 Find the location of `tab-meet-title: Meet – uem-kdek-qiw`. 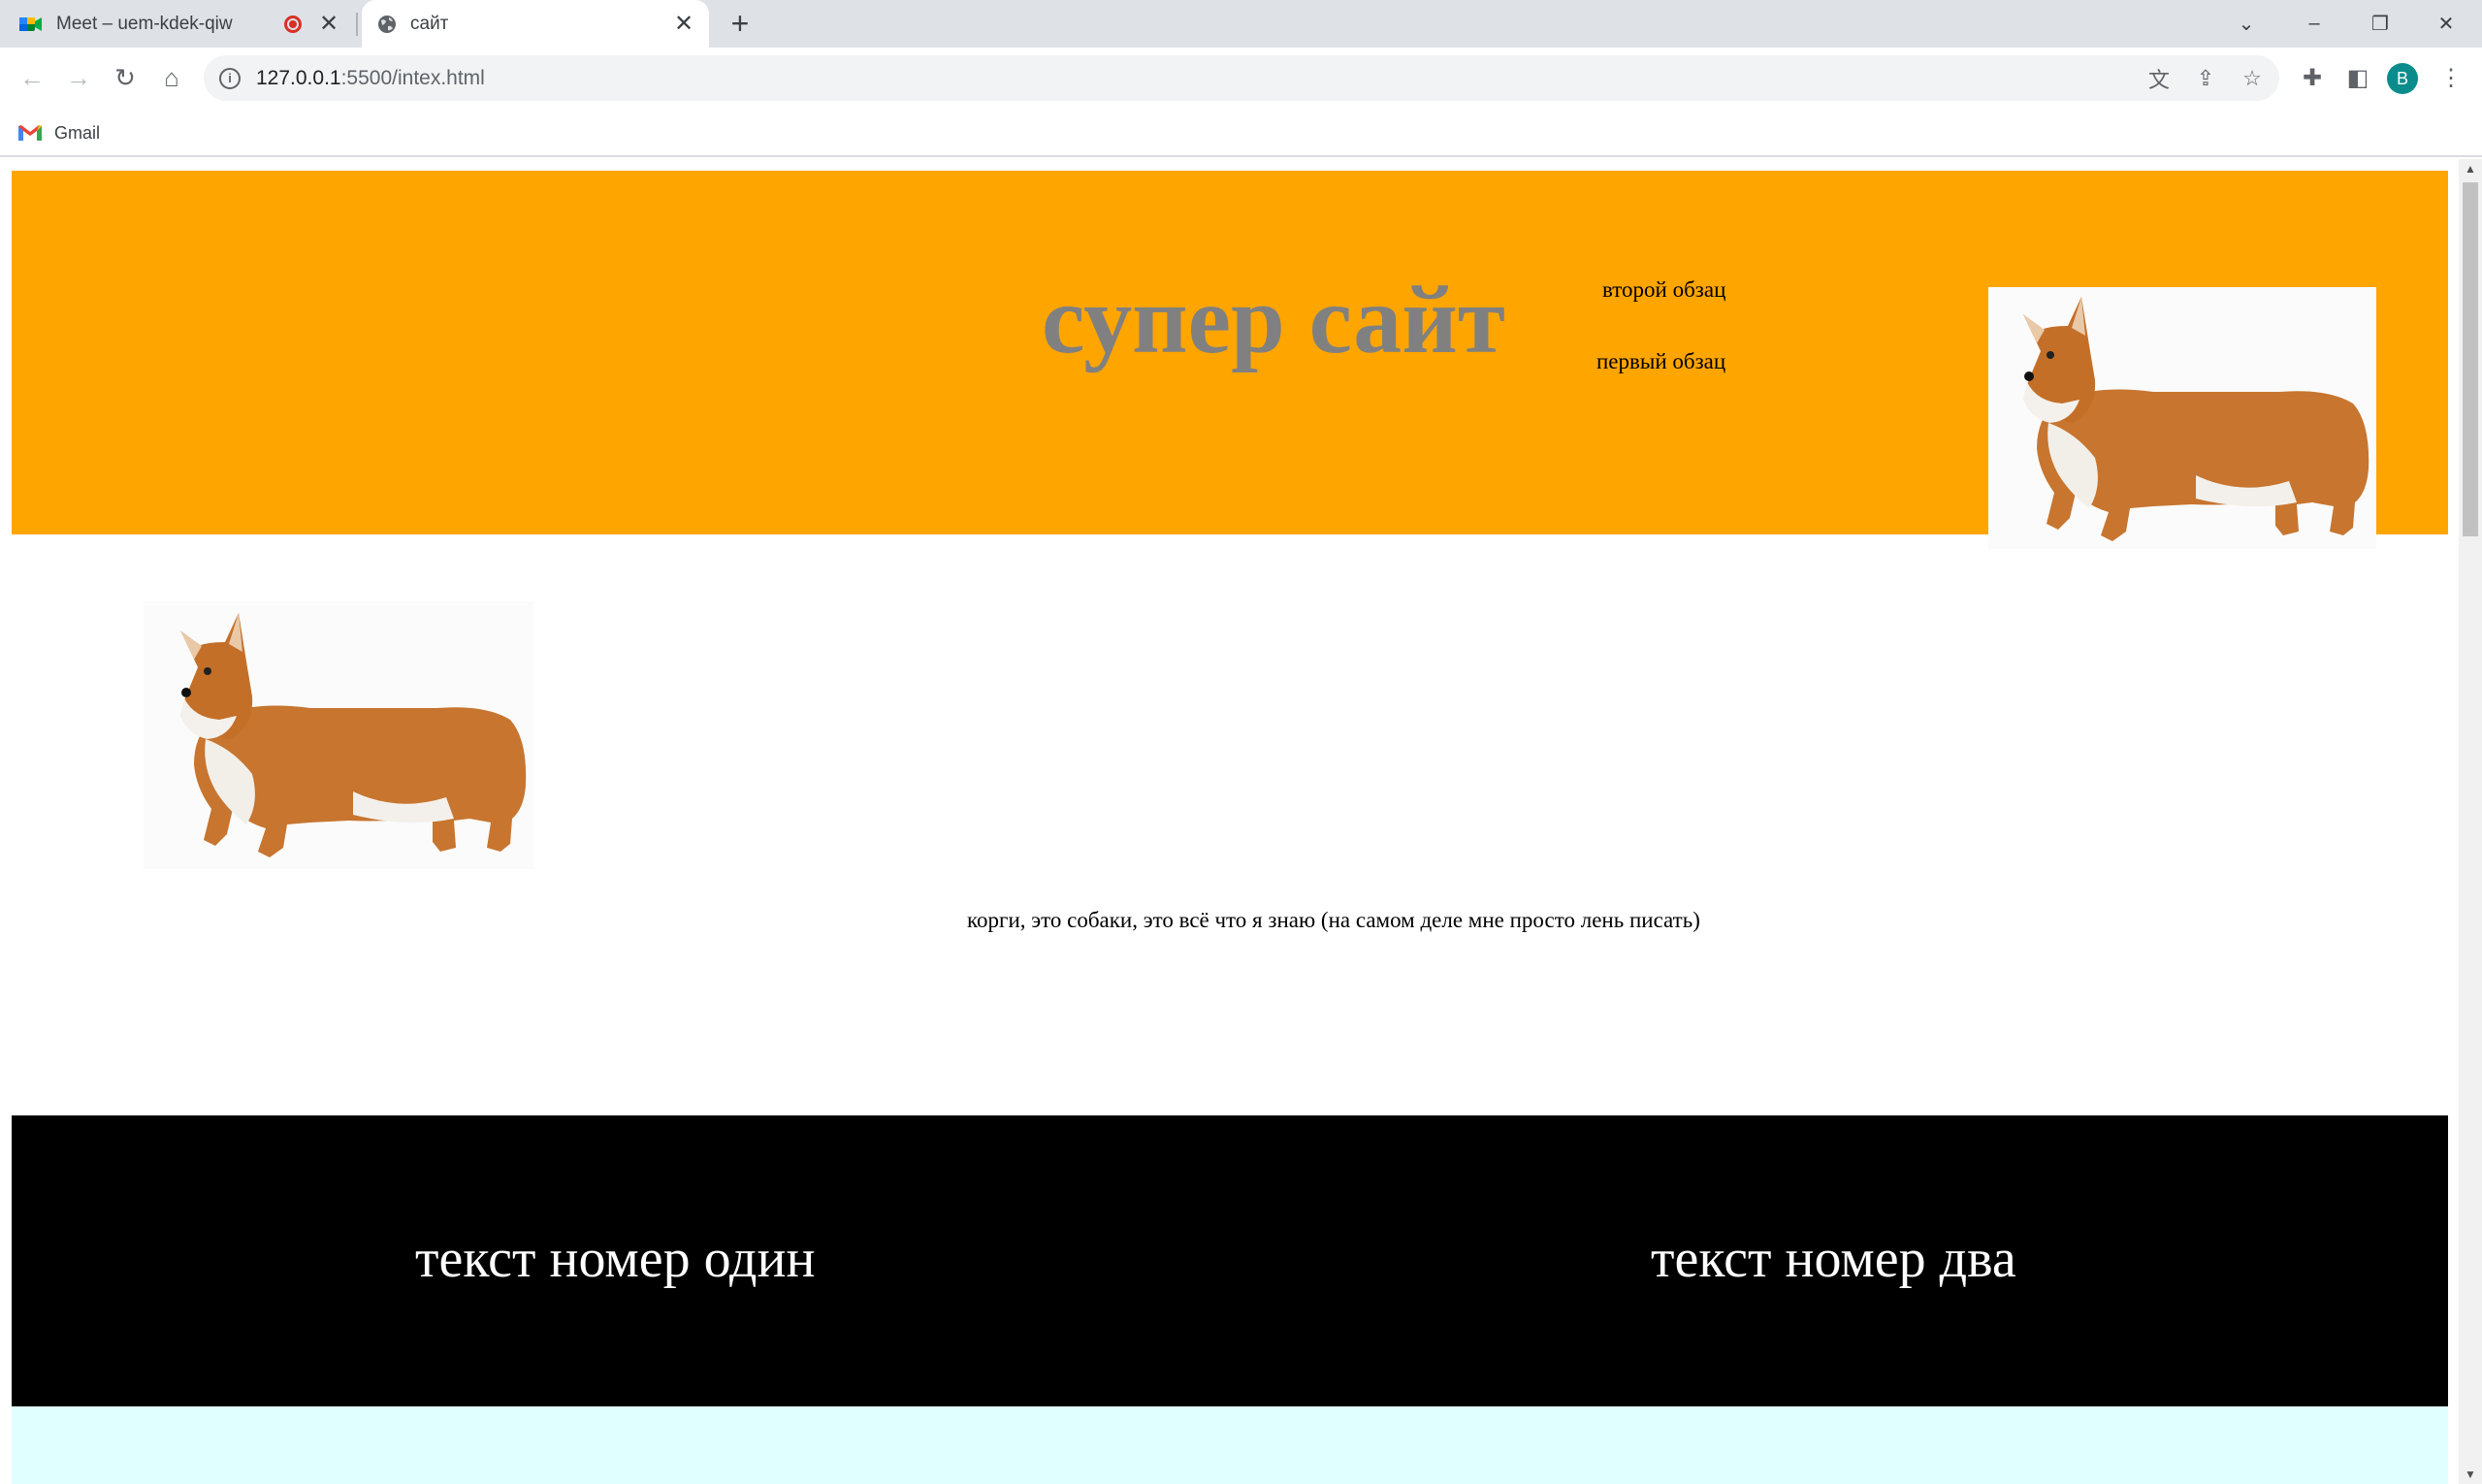

tab-meet-title: Meet – uem-kdek-qiw is located at coordinates (144, 24).